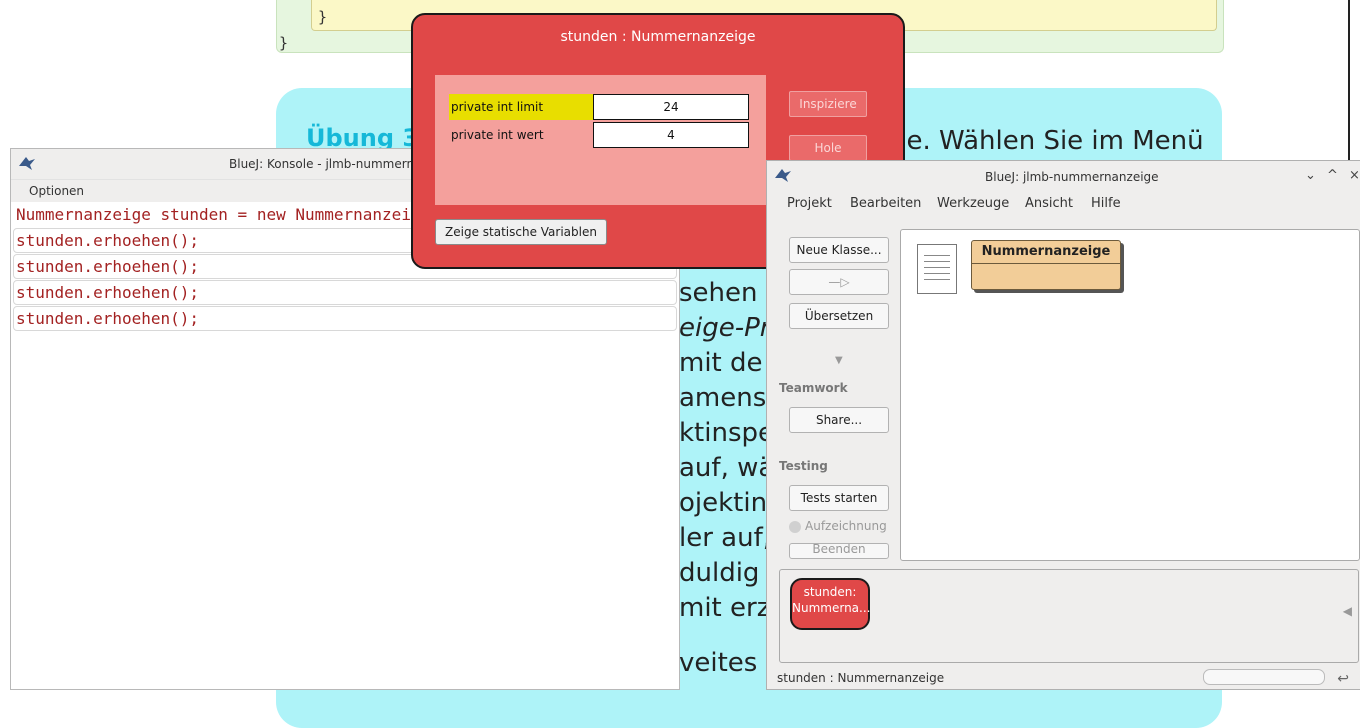 The image size is (1360, 728). What do you see at coordinates (839, 282) in the screenshot?
I see `uses-arrow-button: —▷` at bounding box center [839, 282].